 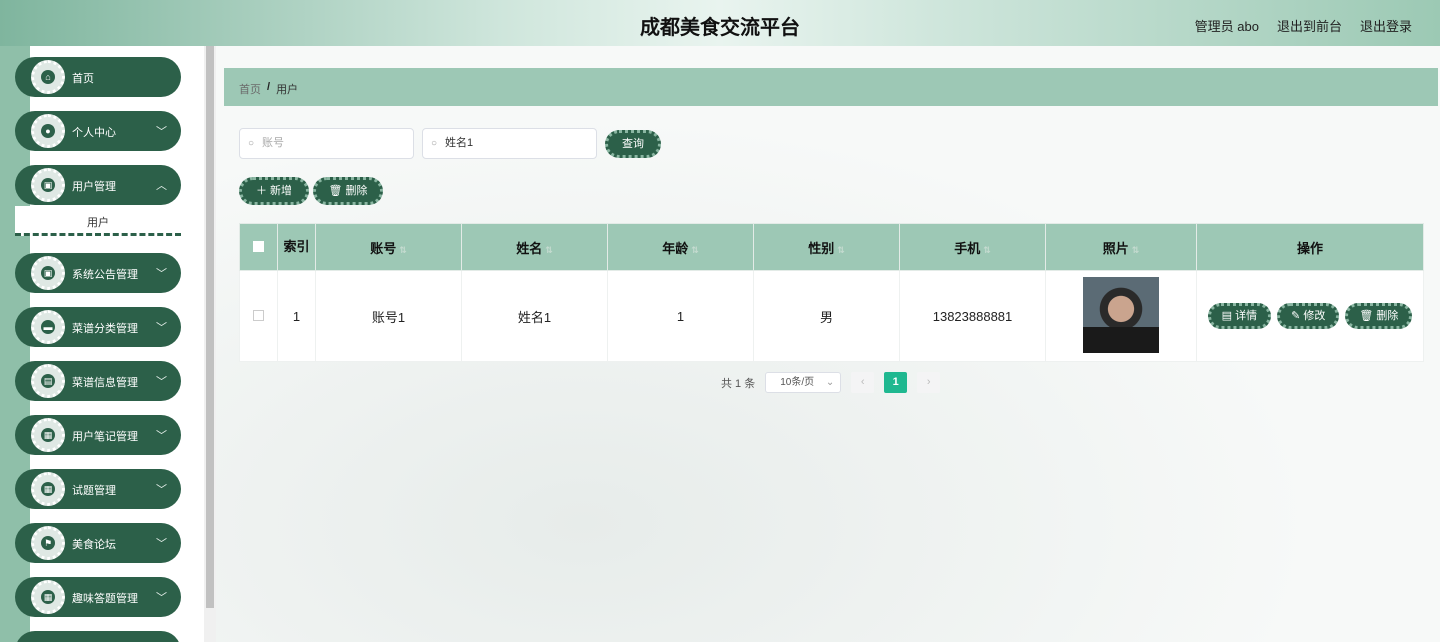 What do you see at coordinates (534, 247) in the screenshot?
I see `col-name: 姓名 ⇅` at bounding box center [534, 247].